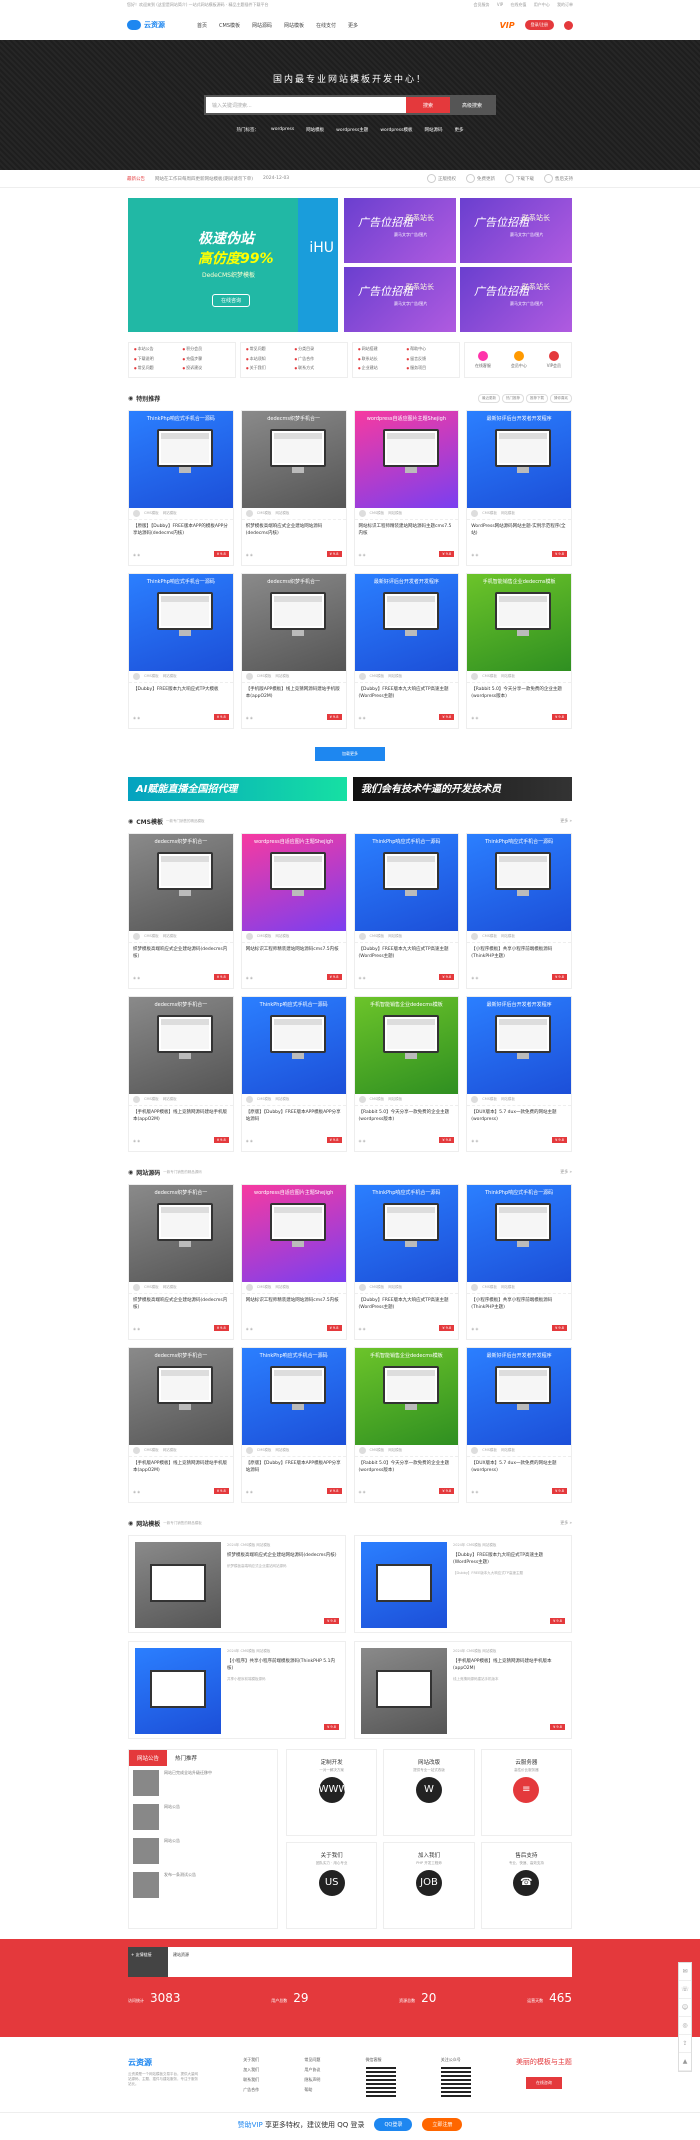  What do you see at coordinates (404, 1691) in the screenshot?
I see `product-thumbnail` at bounding box center [404, 1691].